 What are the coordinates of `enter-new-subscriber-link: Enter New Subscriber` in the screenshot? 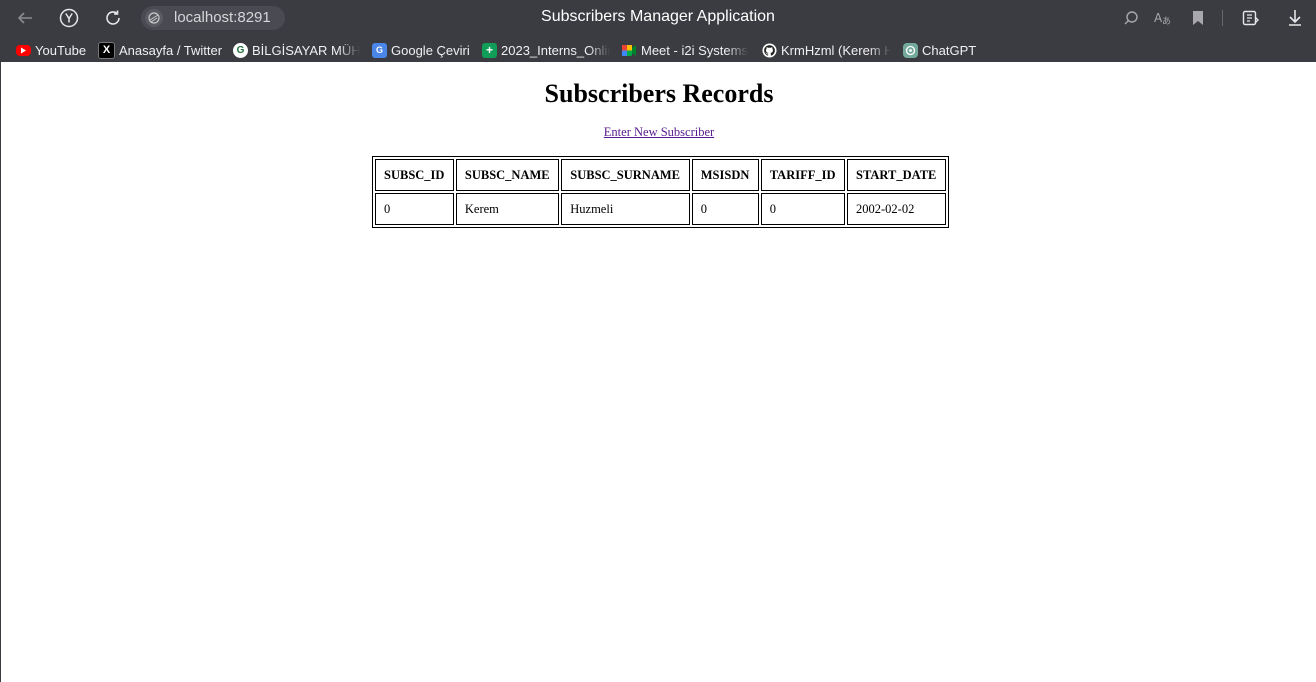 It's located at (659, 132).